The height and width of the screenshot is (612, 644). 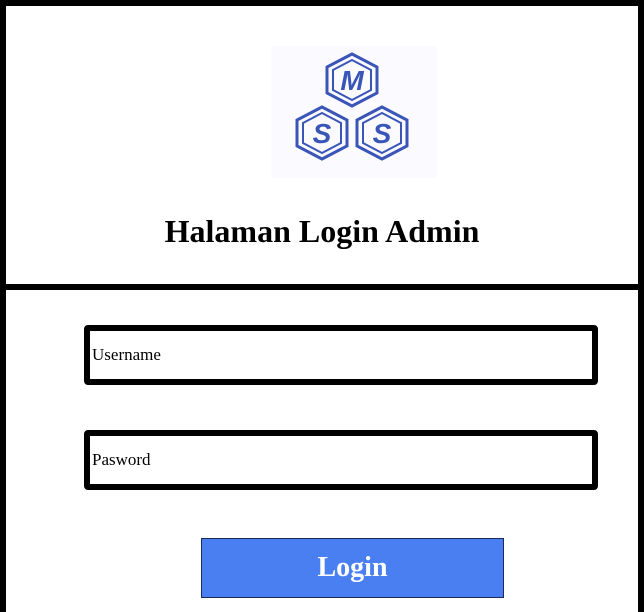 I want to click on password-input, so click(x=341, y=460).